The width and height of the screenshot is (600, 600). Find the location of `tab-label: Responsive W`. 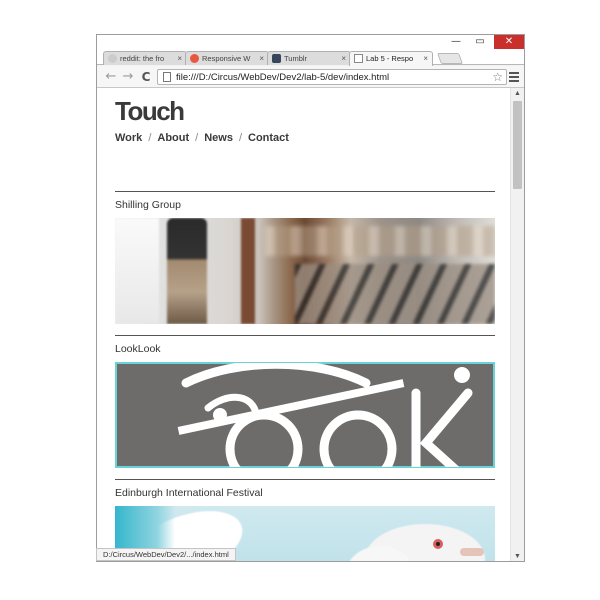

tab-label: Responsive W is located at coordinates (226, 58).